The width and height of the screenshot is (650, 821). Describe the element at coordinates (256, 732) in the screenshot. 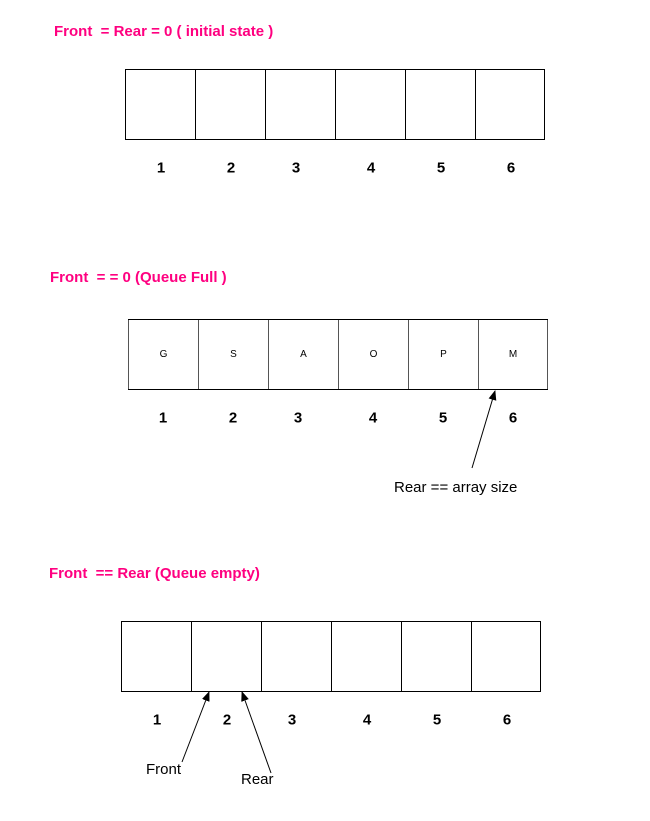

I see `rear-empty-arrow` at that location.